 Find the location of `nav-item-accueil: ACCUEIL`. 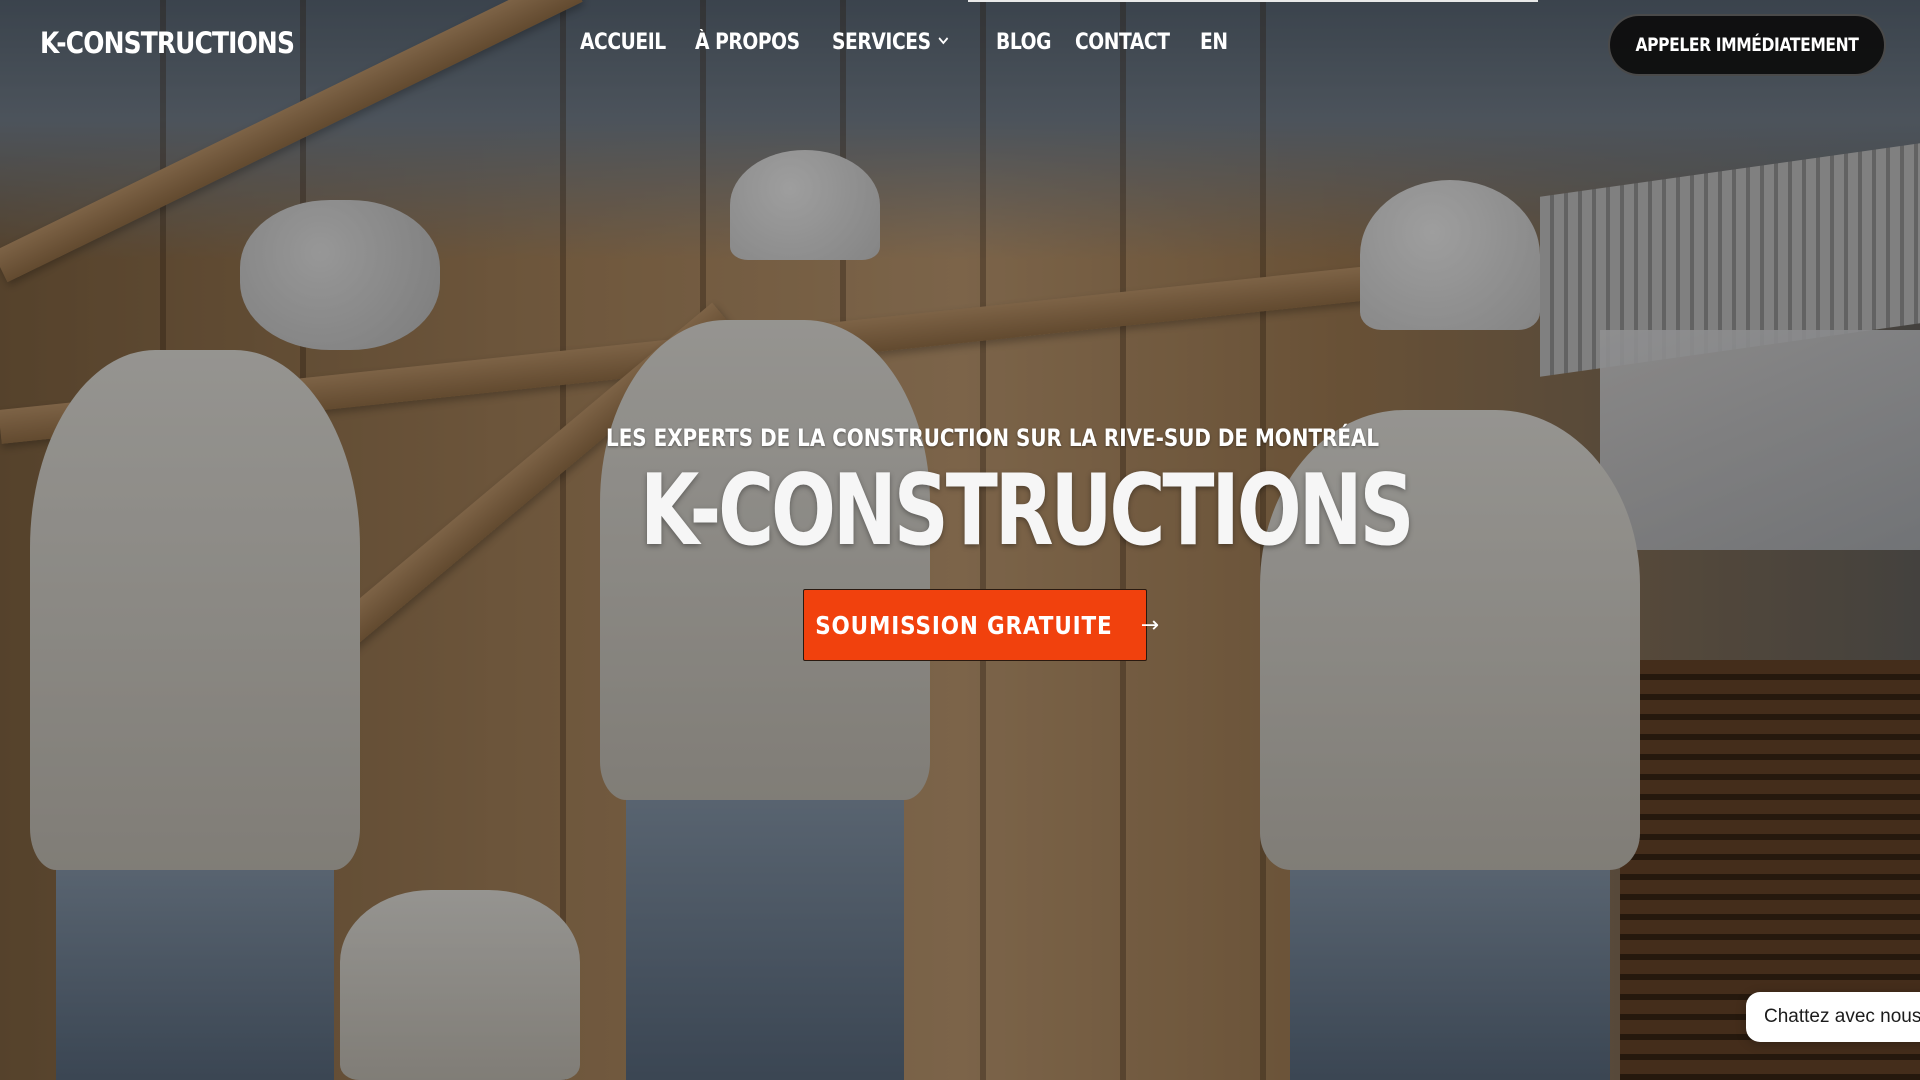

nav-item-accueil: ACCUEIL is located at coordinates (623, 42).